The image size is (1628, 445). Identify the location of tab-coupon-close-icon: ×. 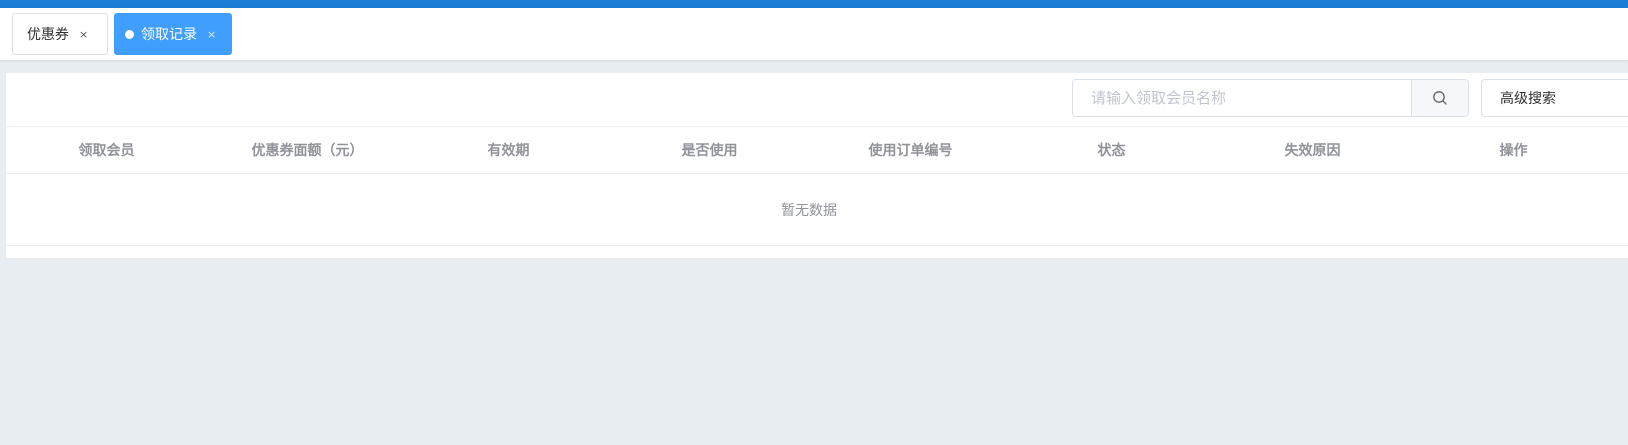
(83, 34).